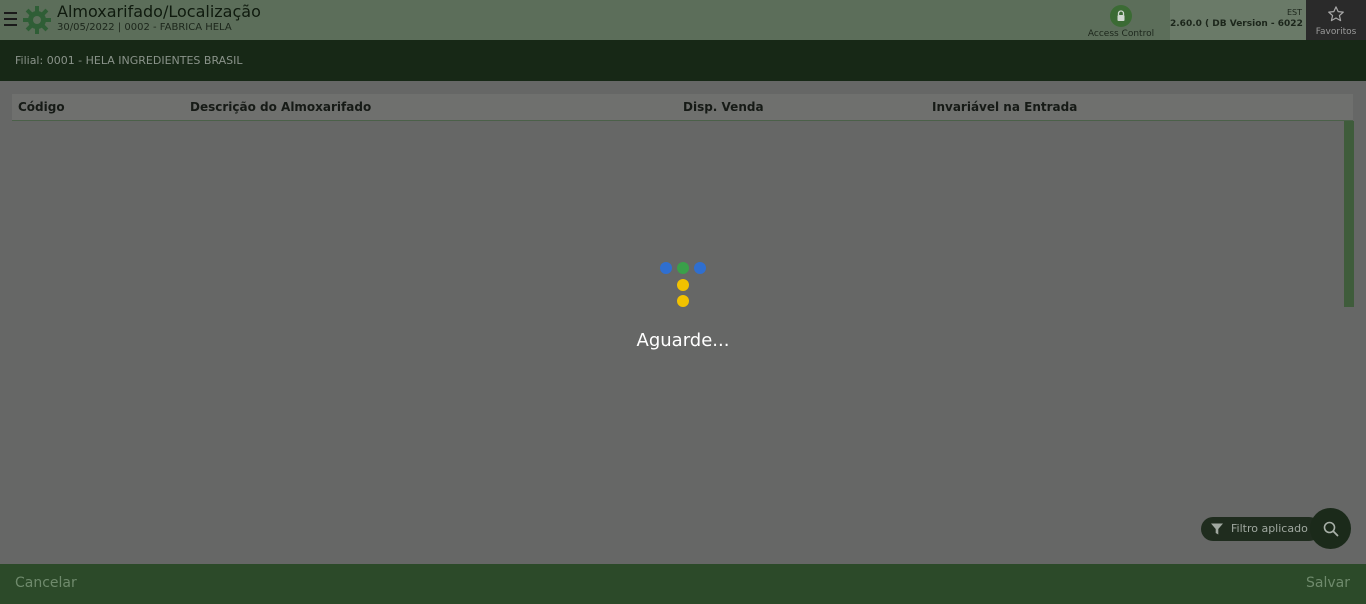  What do you see at coordinates (144, 27) in the screenshot?
I see `page-subtitle: 30/05/2022 | 0002 - FABRICA HELA` at bounding box center [144, 27].